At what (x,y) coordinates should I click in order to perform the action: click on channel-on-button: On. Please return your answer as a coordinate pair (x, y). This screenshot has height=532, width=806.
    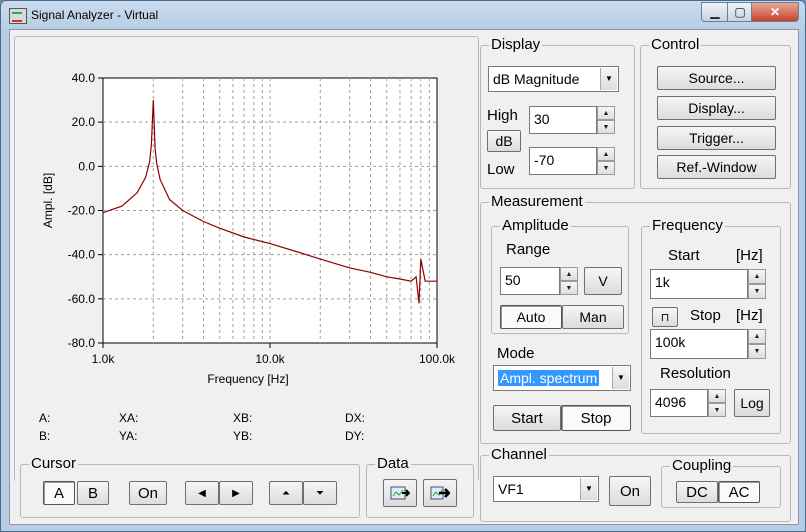
    Looking at the image, I should click on (630, 491).